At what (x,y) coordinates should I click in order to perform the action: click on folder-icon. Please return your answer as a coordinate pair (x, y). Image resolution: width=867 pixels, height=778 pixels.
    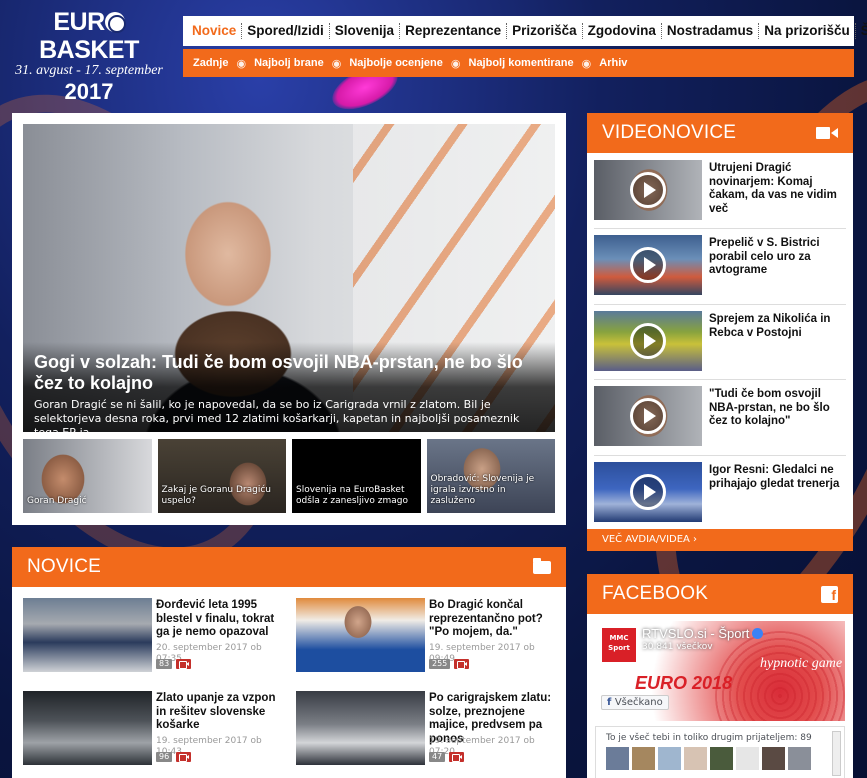
    Looking at the image, I should click on (542, 565).